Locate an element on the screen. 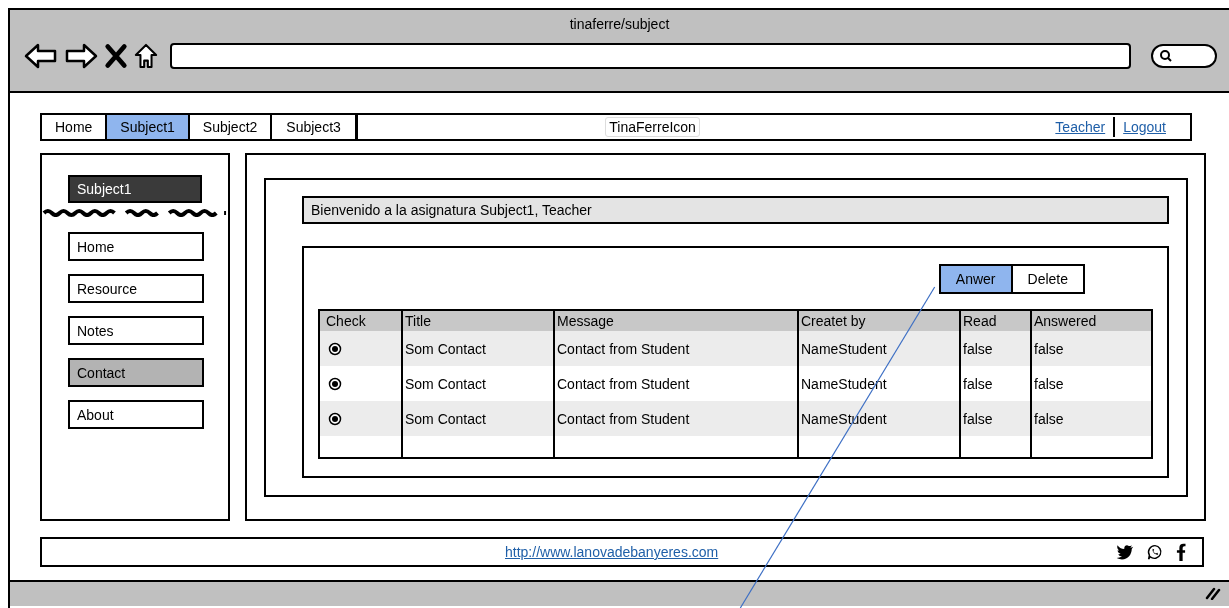  window-title: tinaferre/subject is located at coordinates (619, 24).